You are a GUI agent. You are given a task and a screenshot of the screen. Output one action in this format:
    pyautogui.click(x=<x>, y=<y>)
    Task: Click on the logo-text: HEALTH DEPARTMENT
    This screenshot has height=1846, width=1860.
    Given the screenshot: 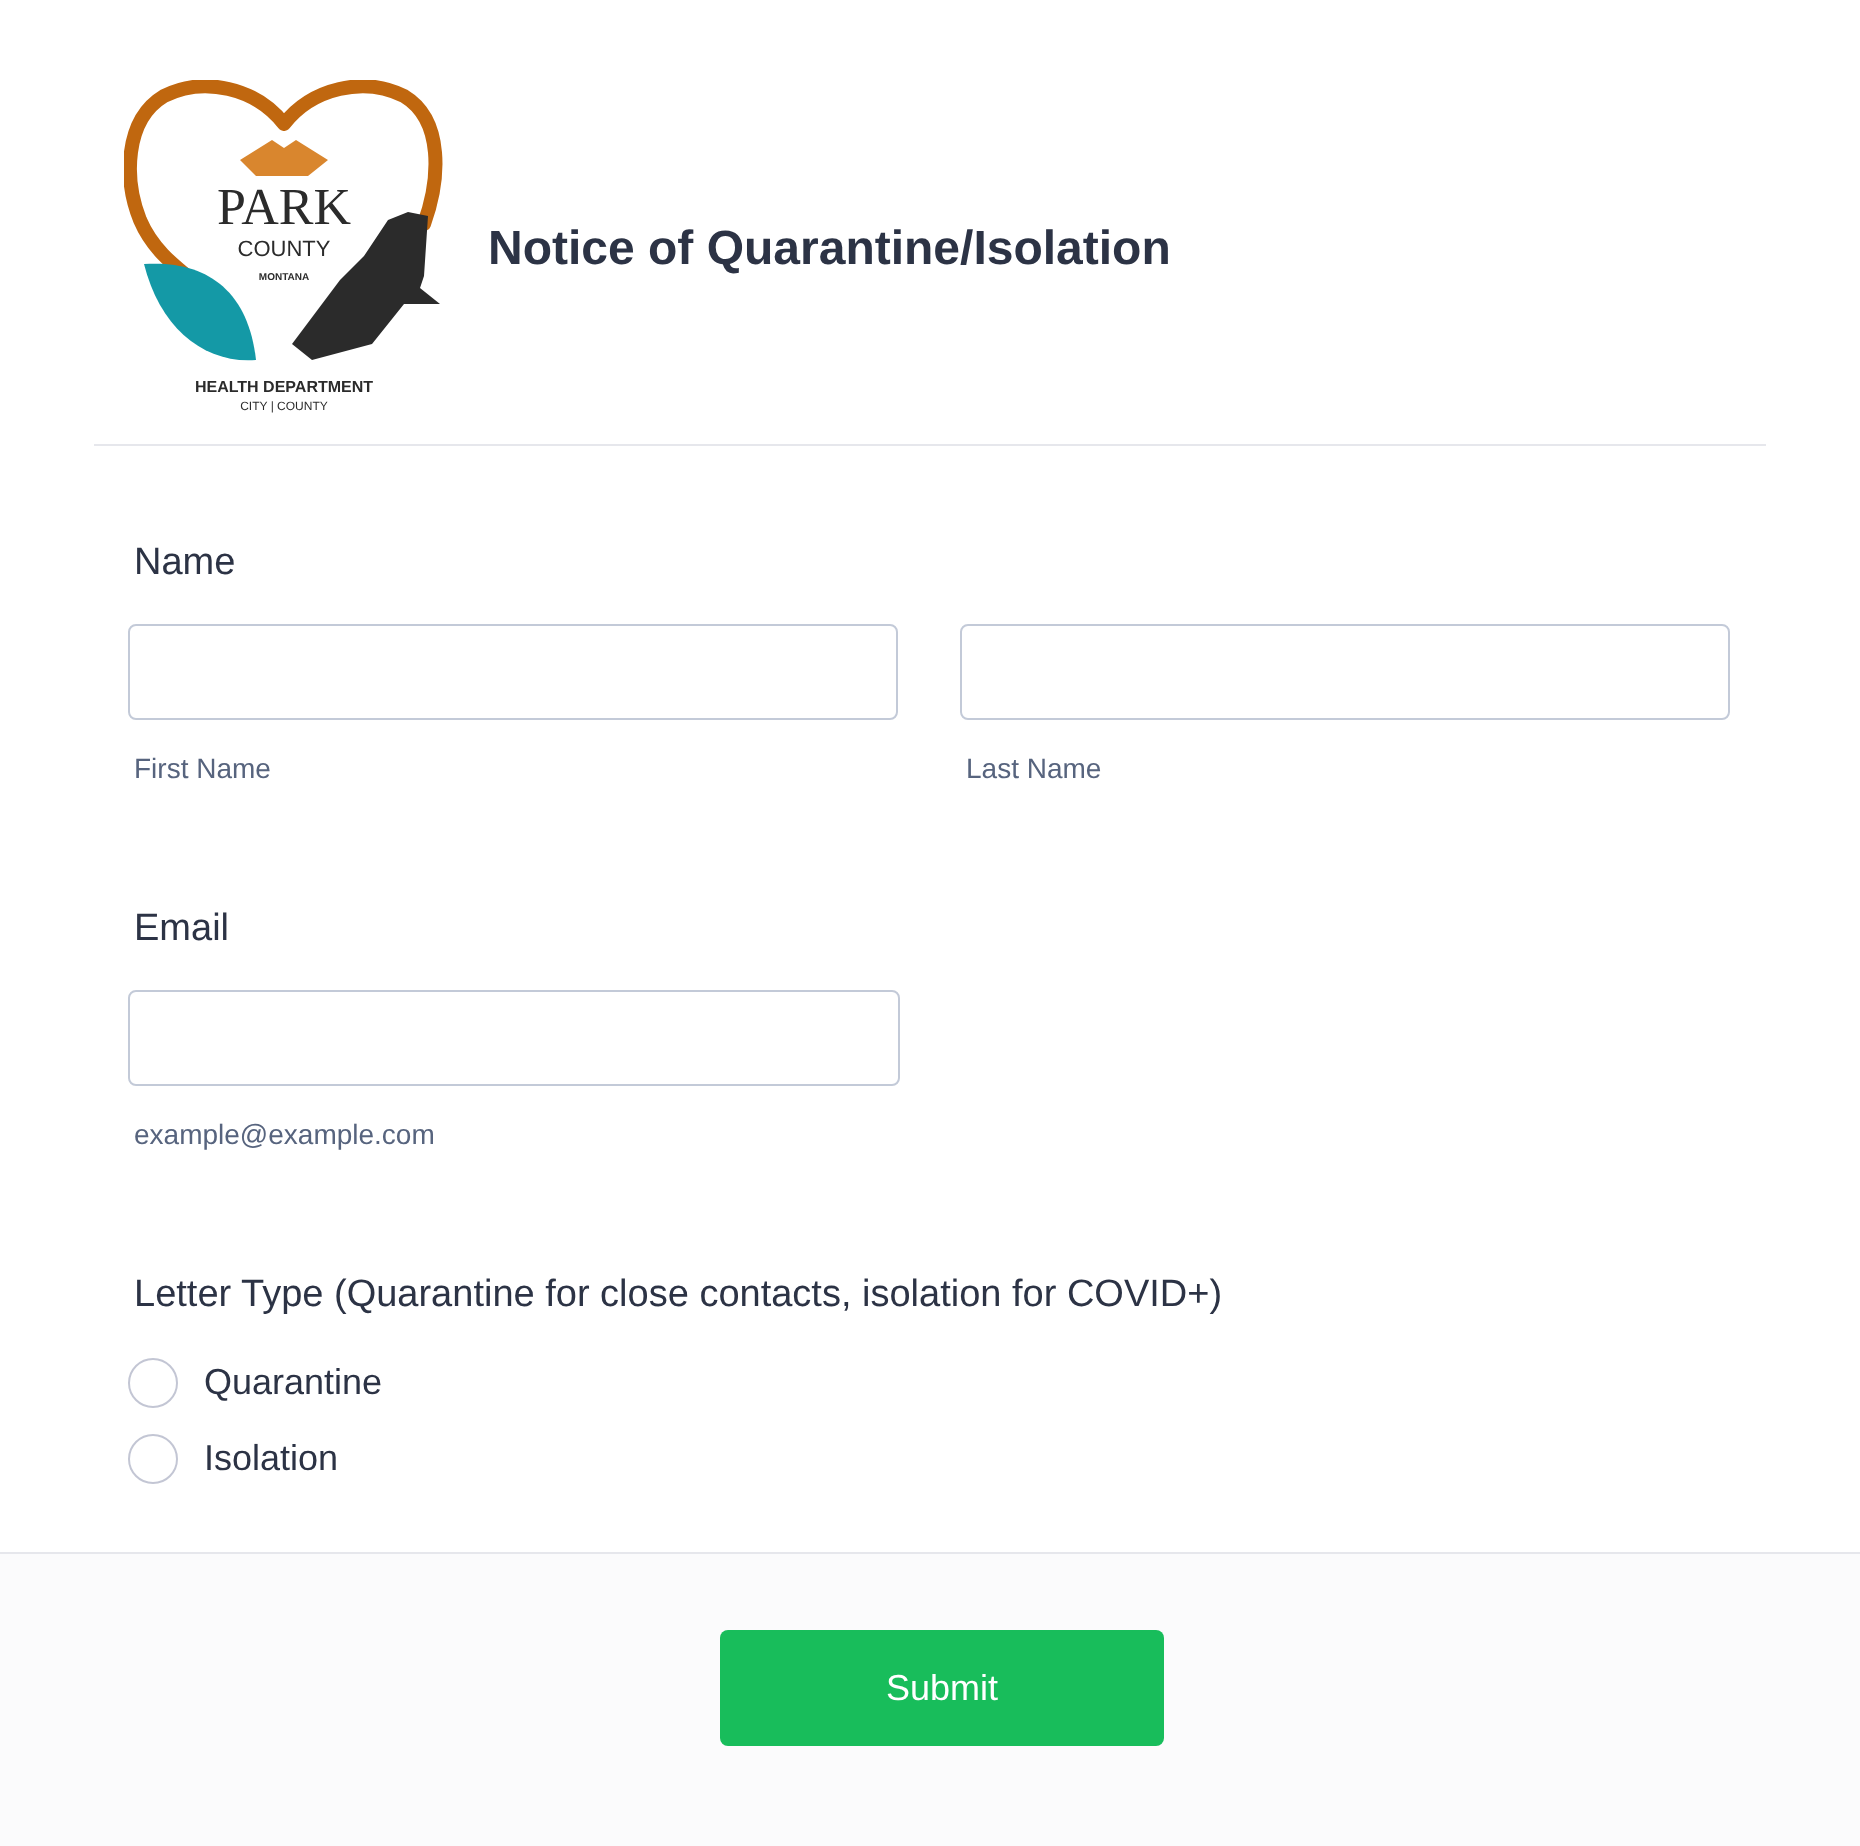 What is the action you would take?
    pyautogui.click(x=284, y=387)
    